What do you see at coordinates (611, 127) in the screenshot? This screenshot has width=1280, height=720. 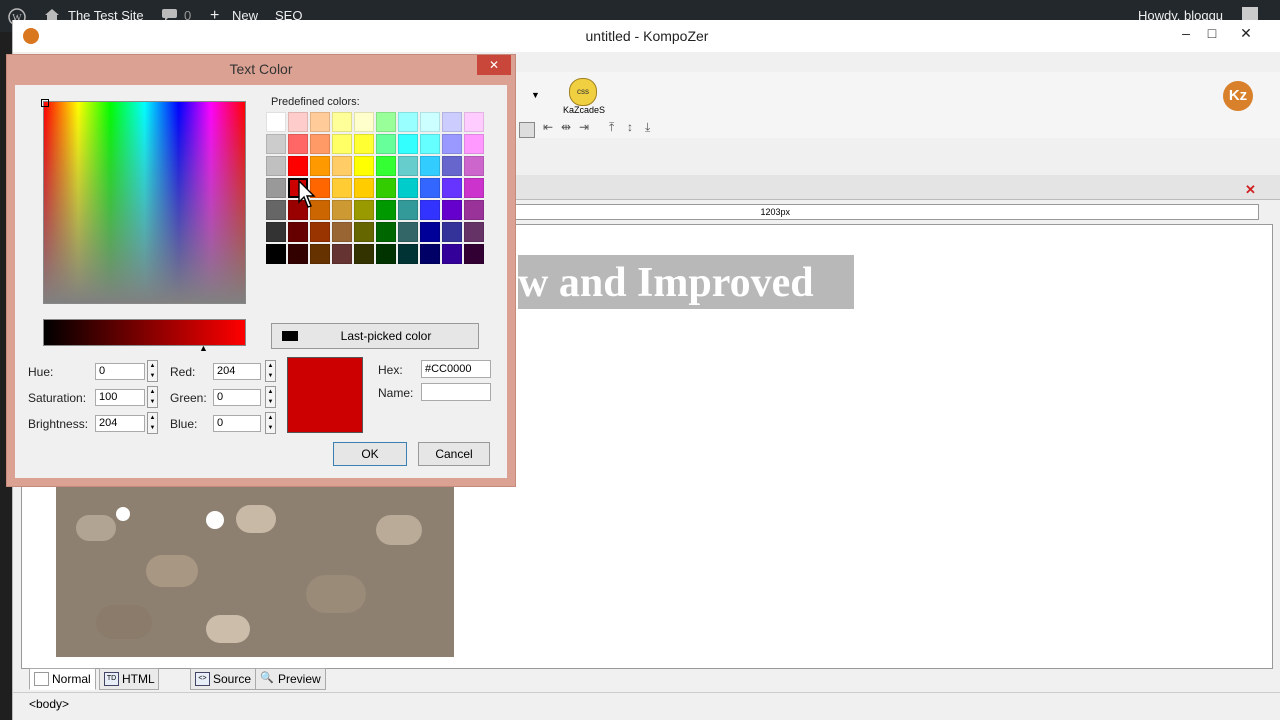 I see `valign-top-icon: ⤒` at bounding box center [611, 127].